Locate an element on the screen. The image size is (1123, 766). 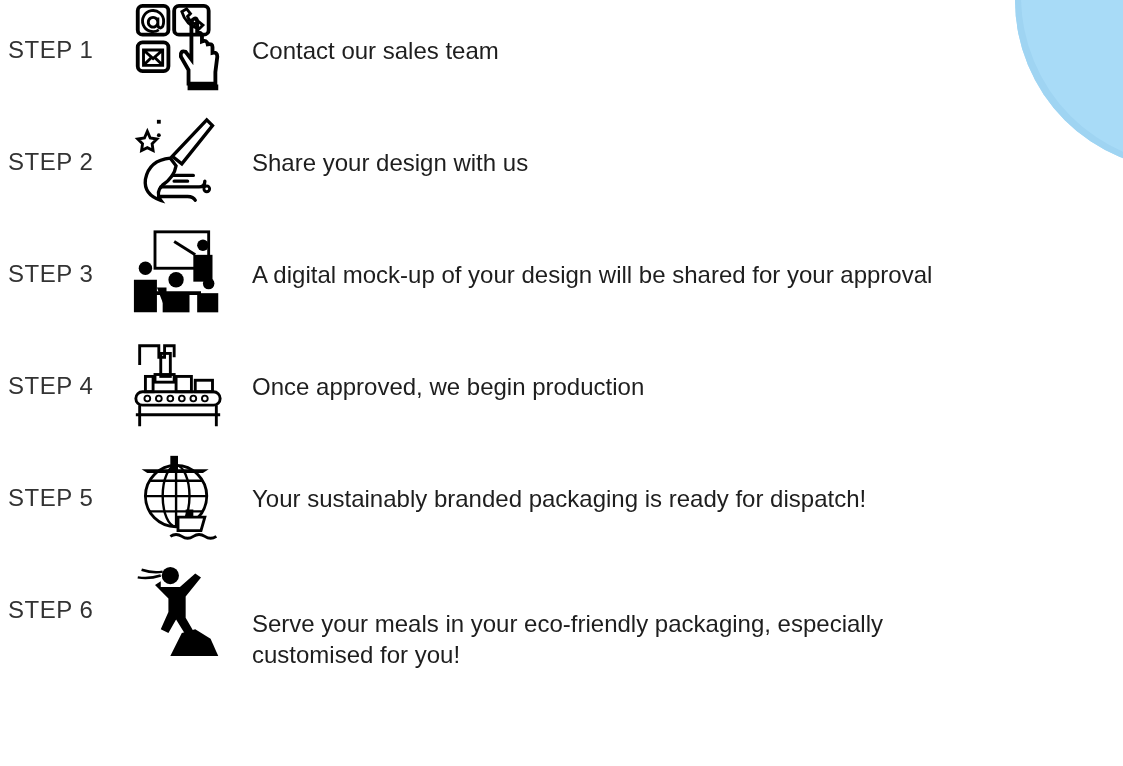
step-description: Your sustainably branded packaging is ready for dispatch! is located at coordinates (559, 498).